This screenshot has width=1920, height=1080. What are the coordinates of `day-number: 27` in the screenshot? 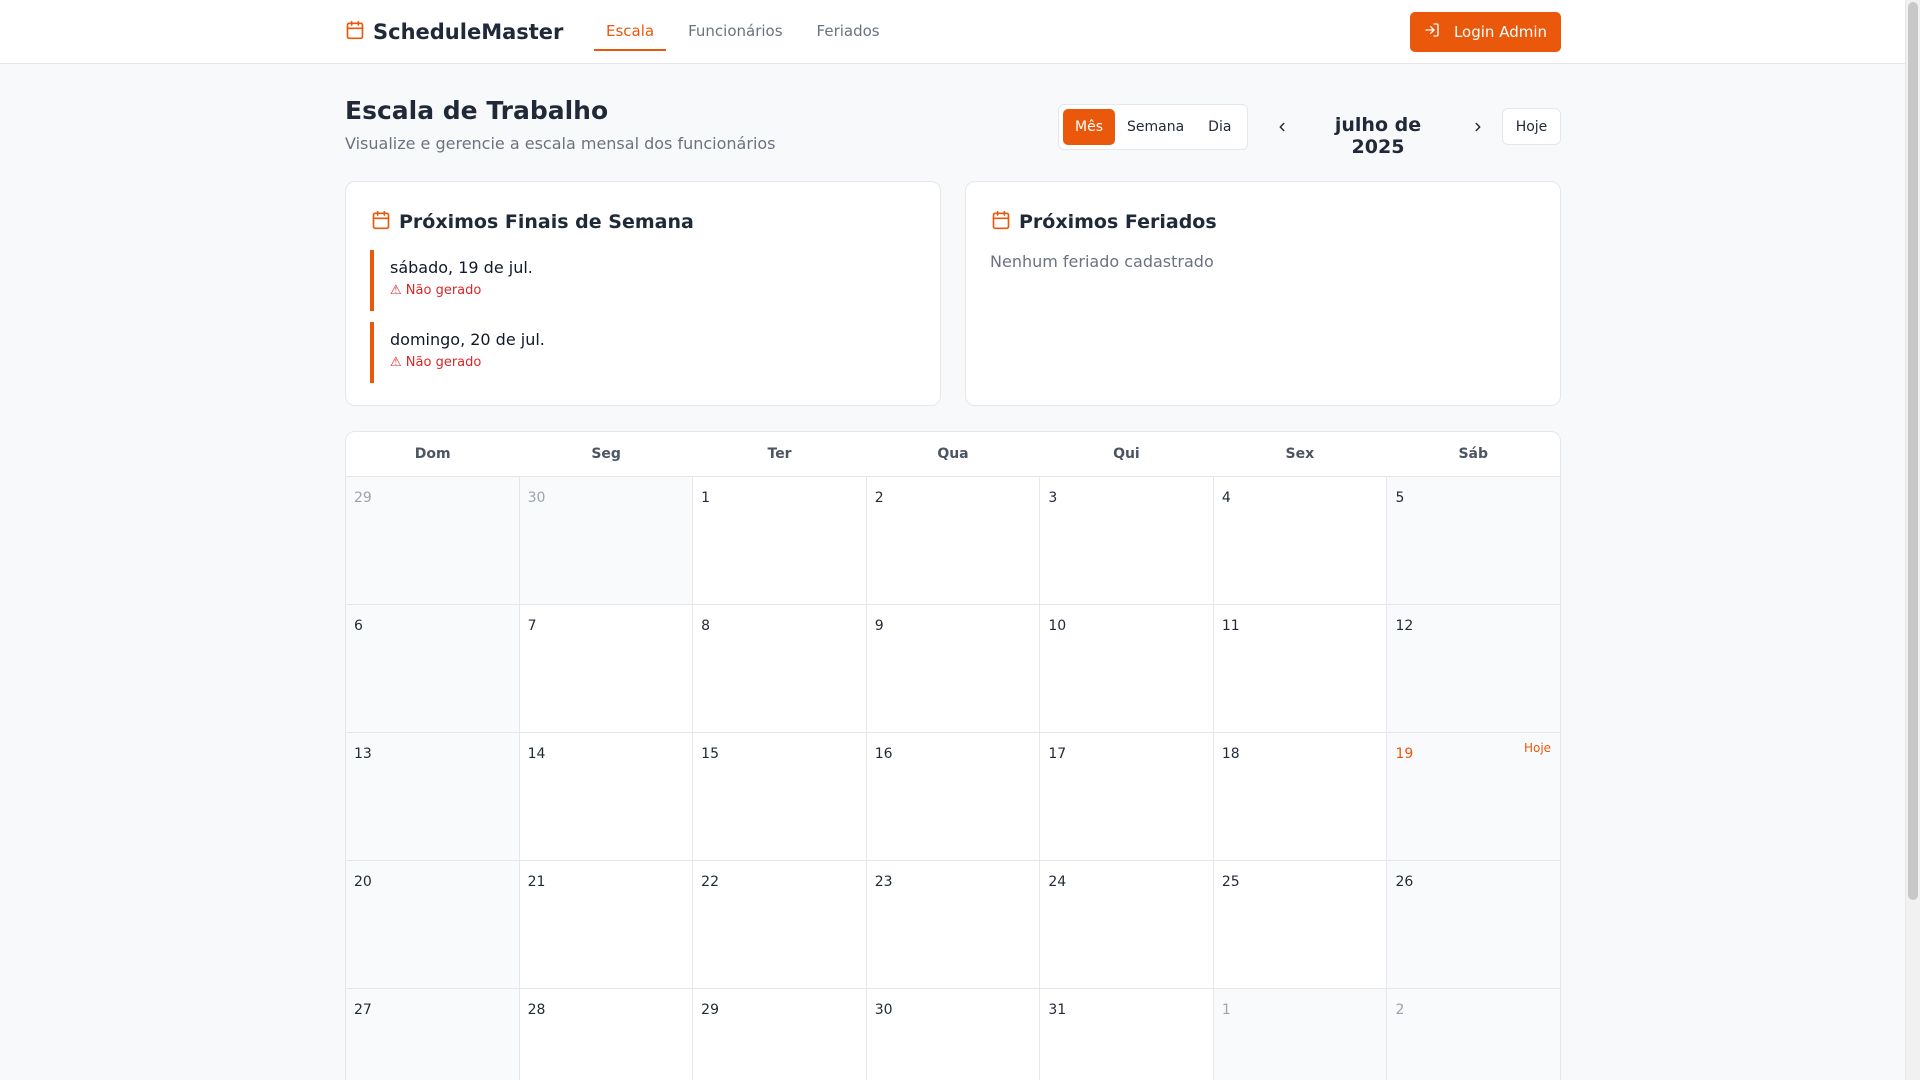 It's located at (363, 1010).